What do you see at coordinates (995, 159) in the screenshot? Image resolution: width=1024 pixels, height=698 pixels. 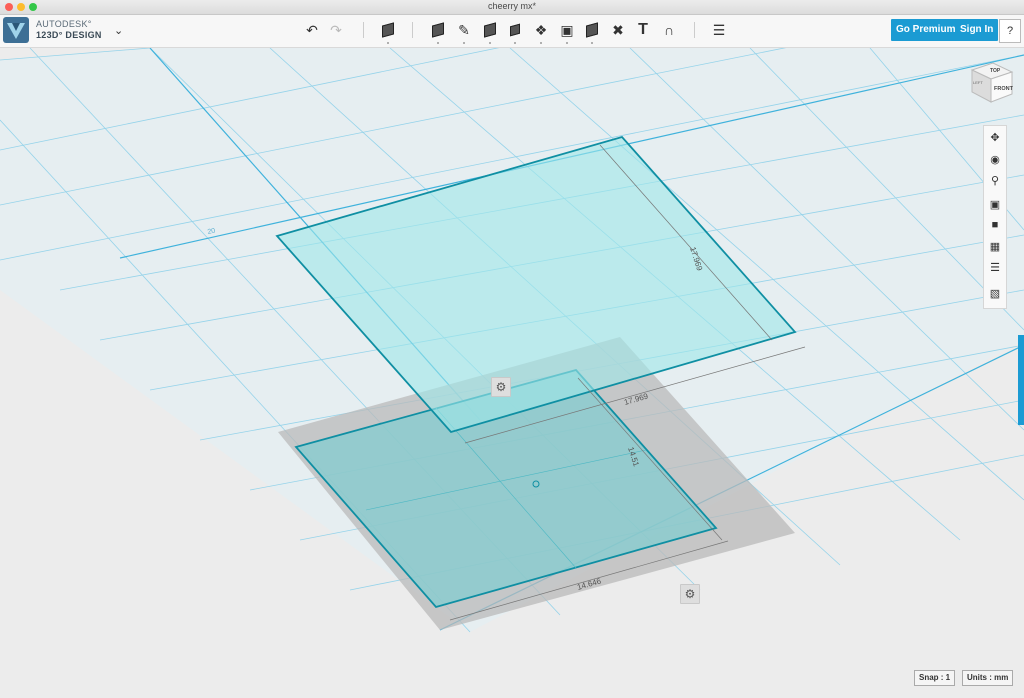 I see `orbit-icon: ◉` at bounding box center [995, 159].